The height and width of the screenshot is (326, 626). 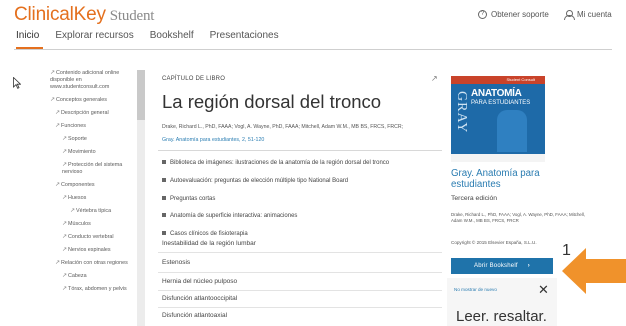 What do you see at coordinates (85, 113) in the screenshot?
I see `toc-label: Descripción general` at bounding box center [85, 113].